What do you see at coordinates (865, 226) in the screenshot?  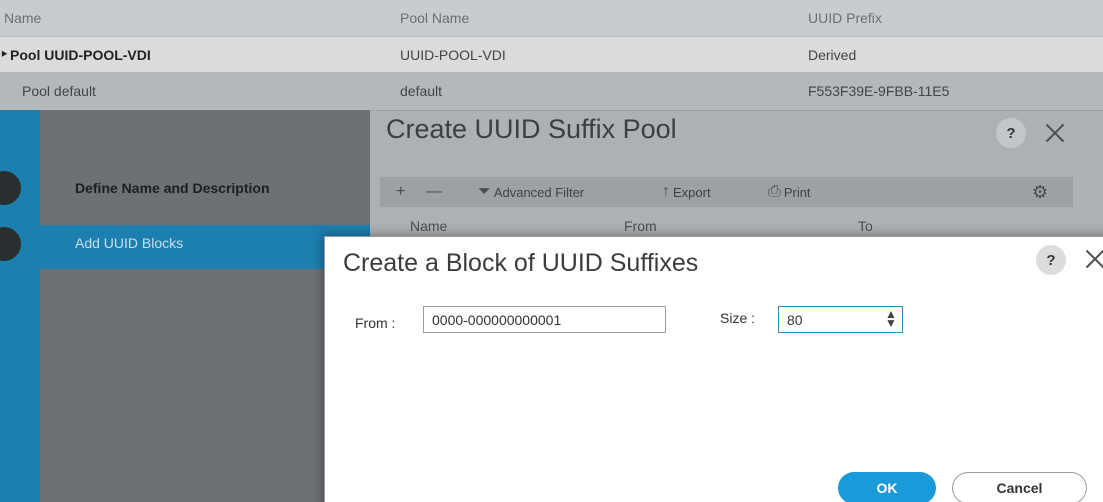 I see `column-header-to: To` at bounding box center [865, 226].